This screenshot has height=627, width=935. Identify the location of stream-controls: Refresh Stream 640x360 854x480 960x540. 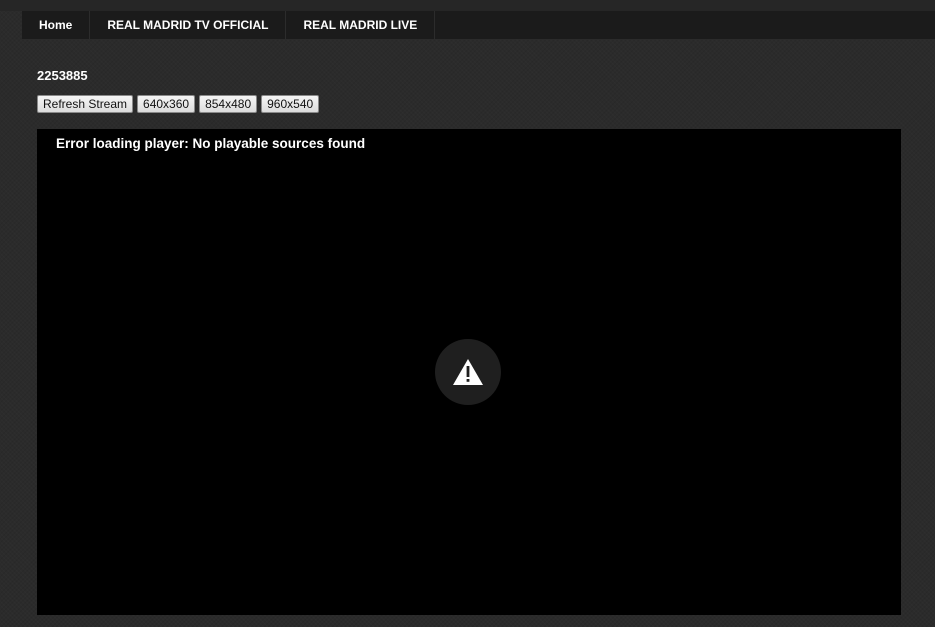
(178, 104).